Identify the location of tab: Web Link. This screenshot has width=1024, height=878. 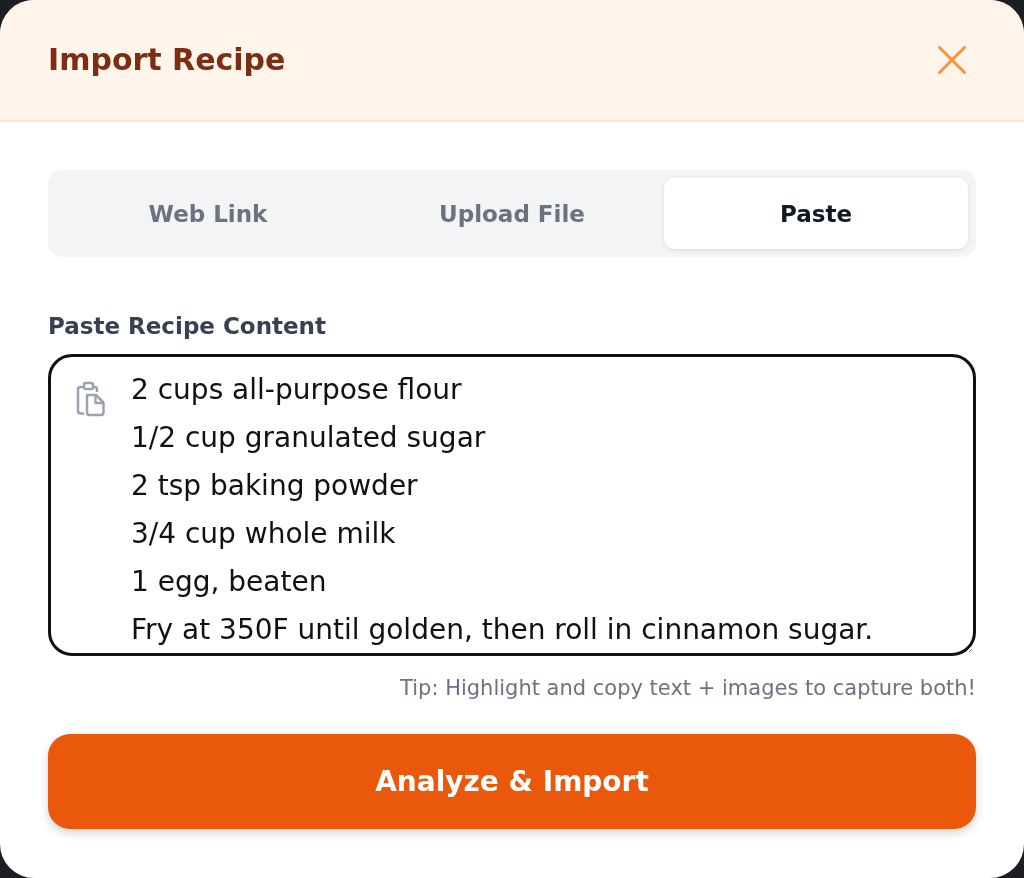
(208, 213).